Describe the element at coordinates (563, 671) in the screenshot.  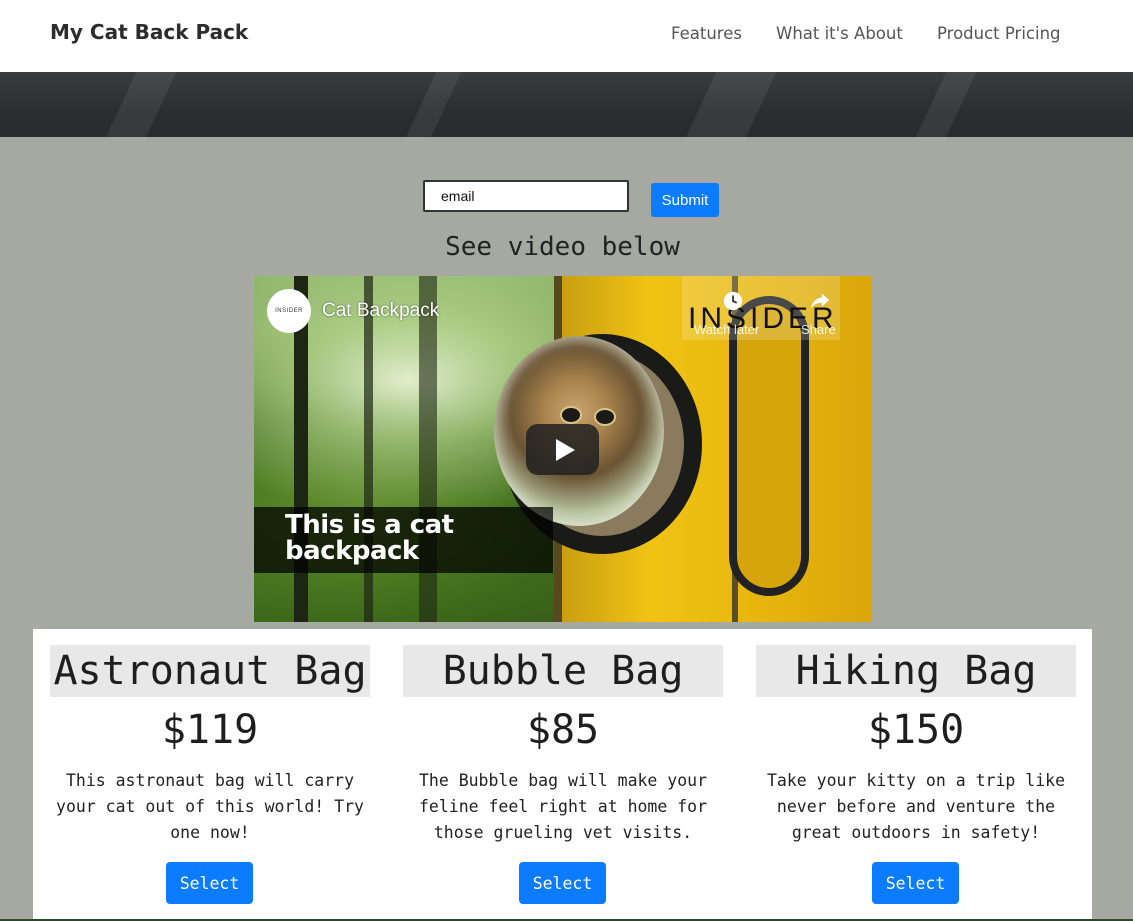
I see `product-title: Bubble Bag` at that location.